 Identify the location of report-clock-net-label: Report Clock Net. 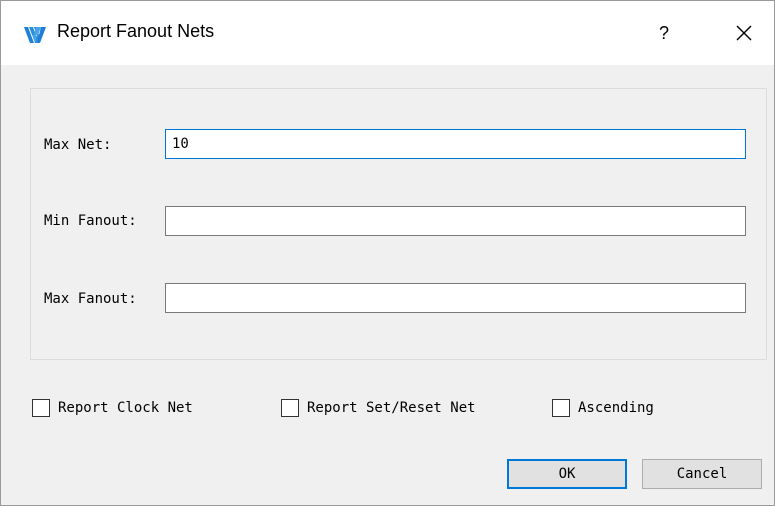
(125, 408).